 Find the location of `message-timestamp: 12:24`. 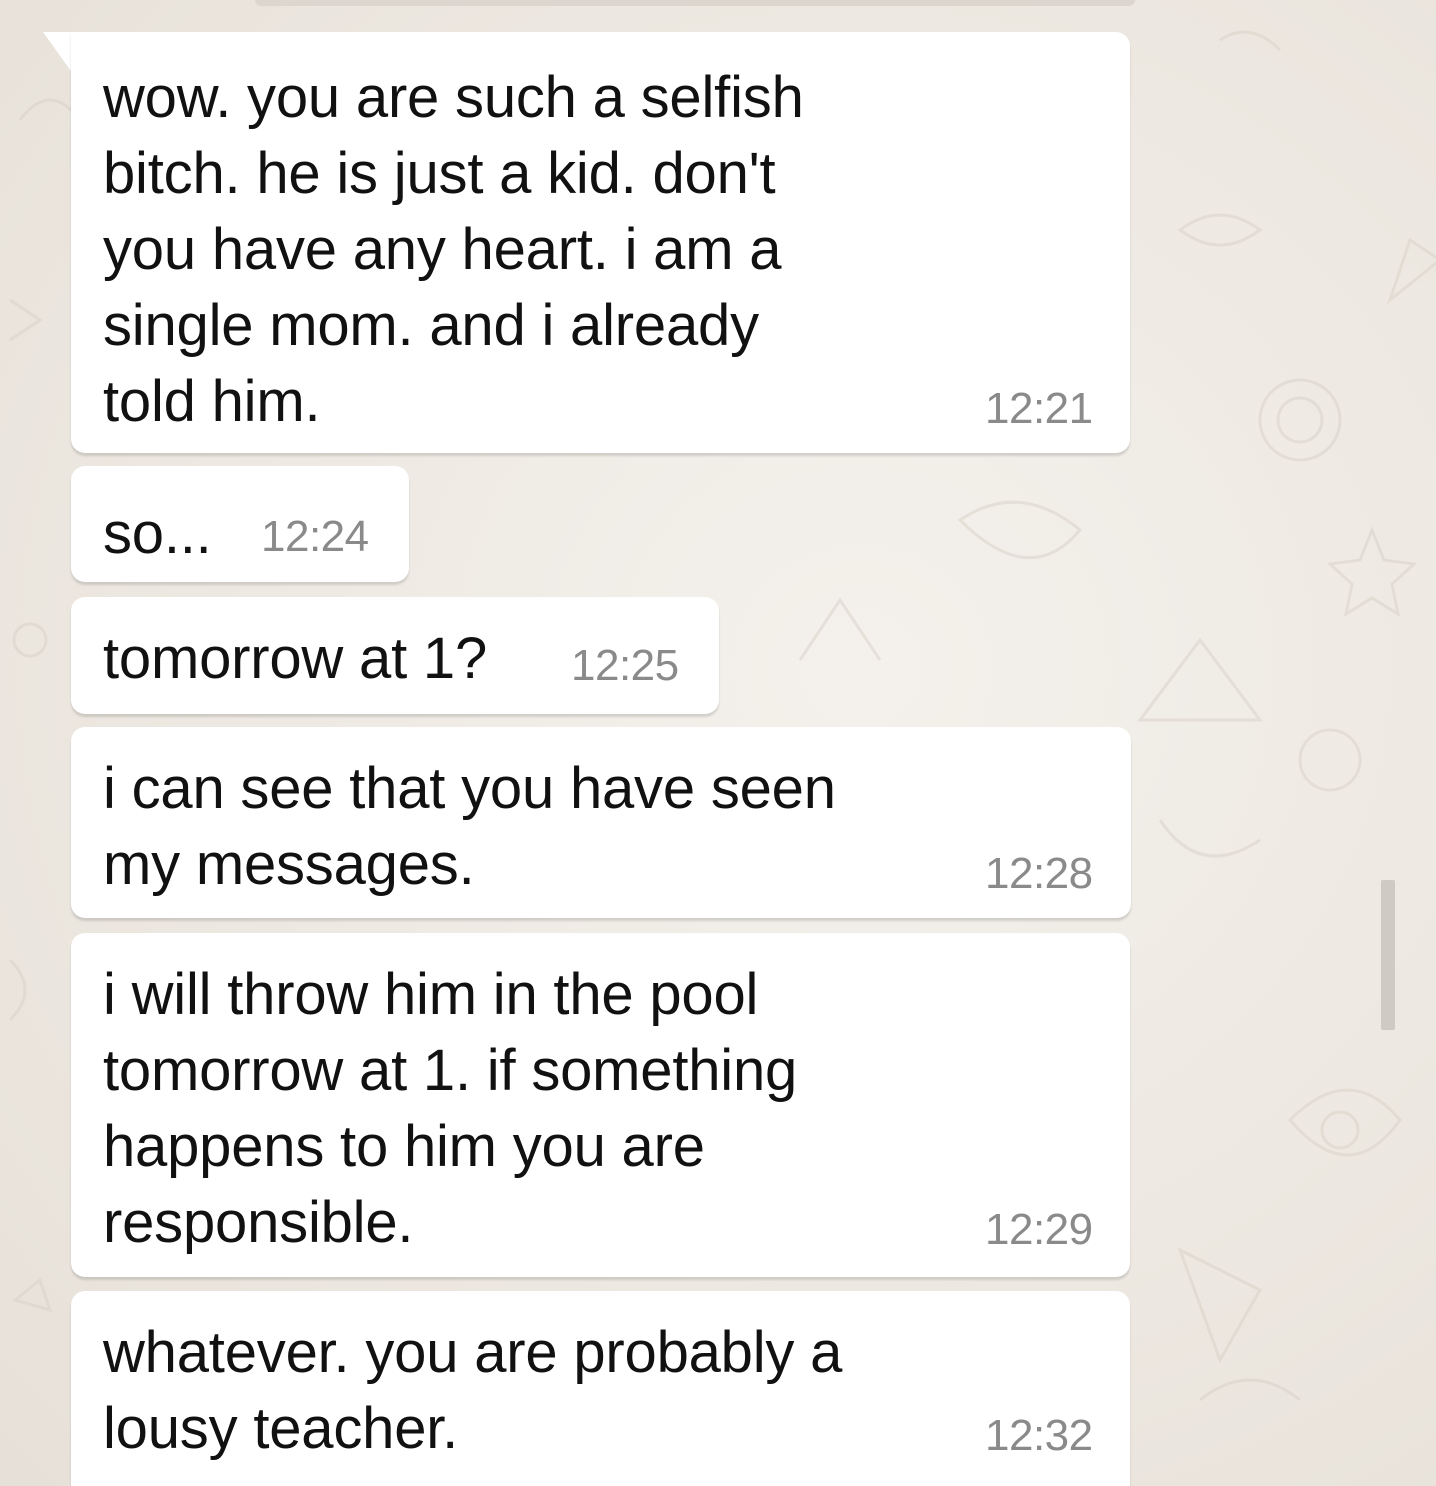

message-timestamp: 12:24 is located at coordinates (315, 536).